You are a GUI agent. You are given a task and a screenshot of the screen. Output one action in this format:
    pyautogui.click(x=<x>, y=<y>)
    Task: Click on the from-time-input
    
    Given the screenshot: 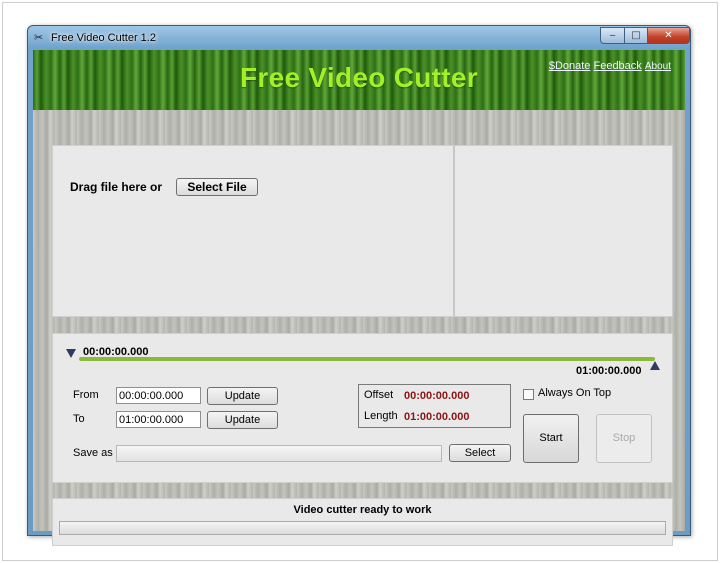 What is the action you would take?
    pyautogui.click(x=158, y=395)
    